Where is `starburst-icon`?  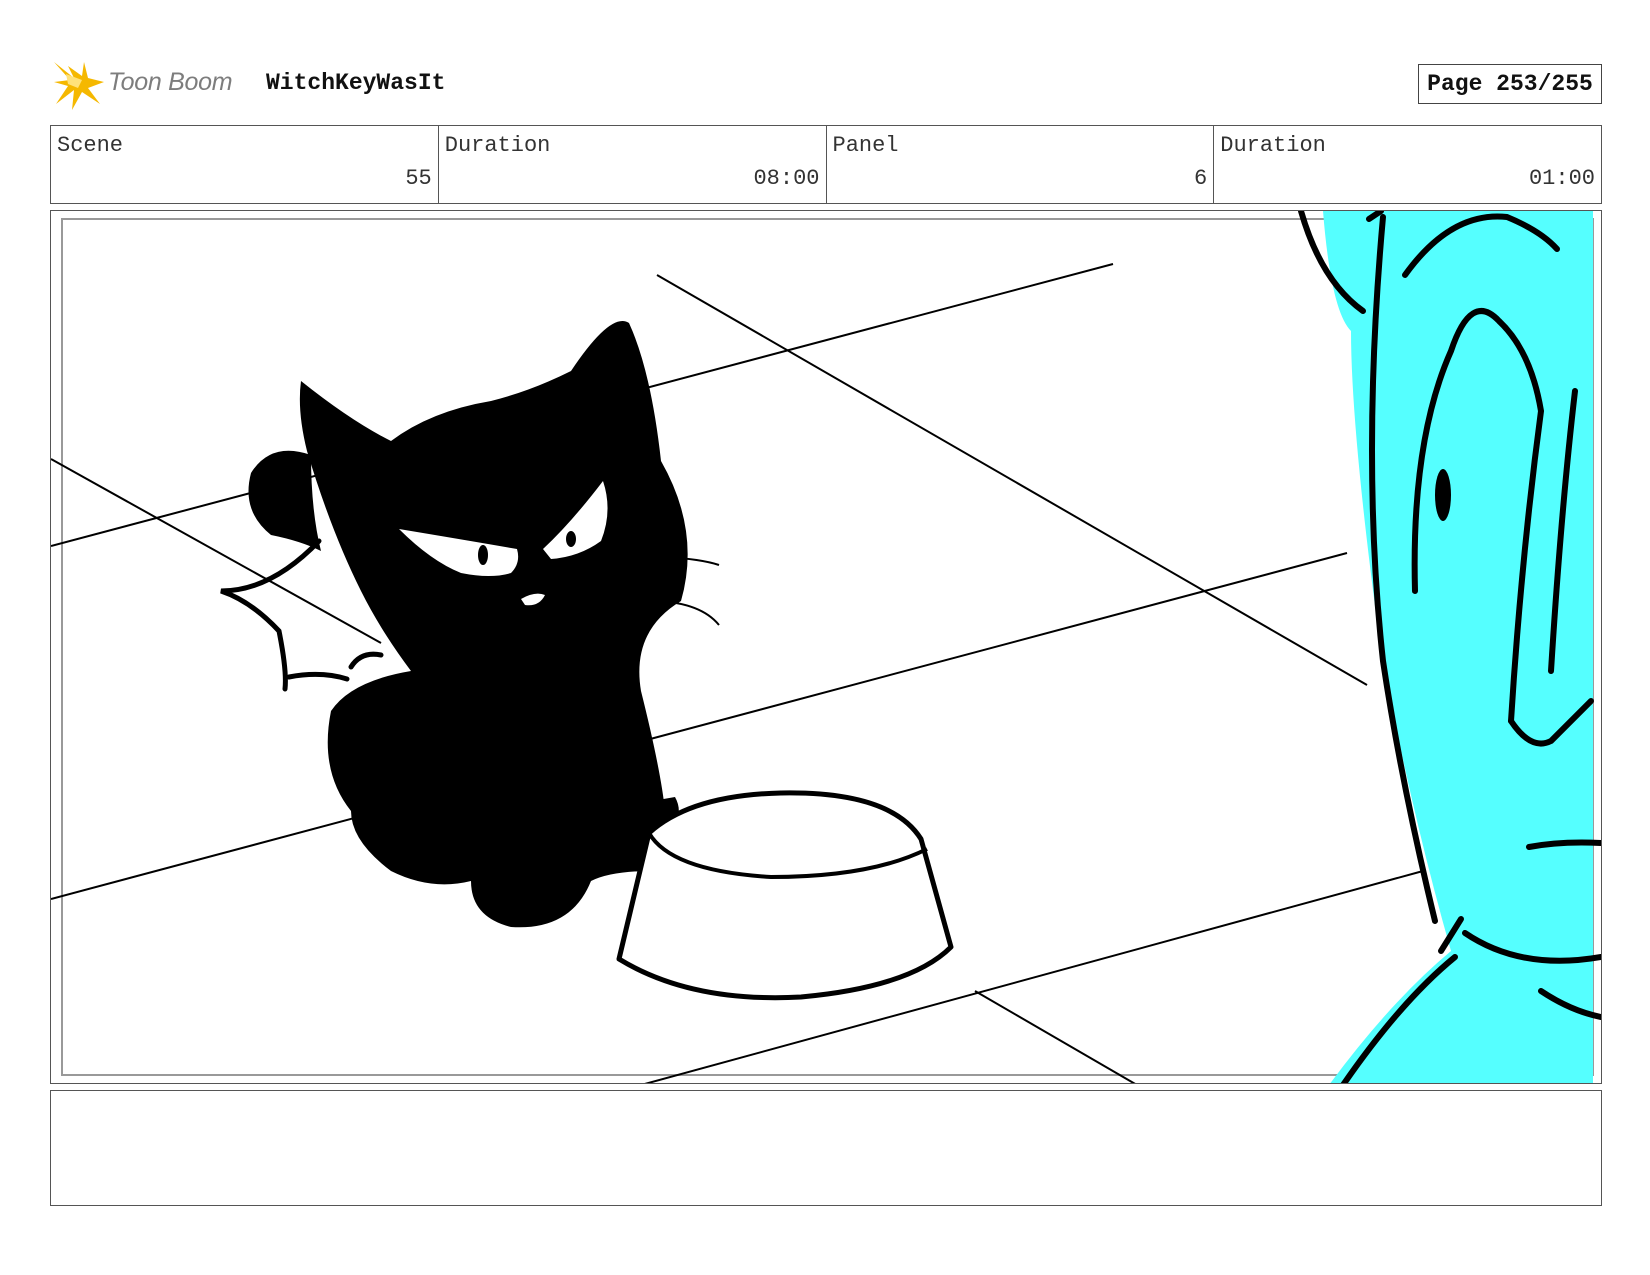 starburst-icon is located at coordinates (79, 86).